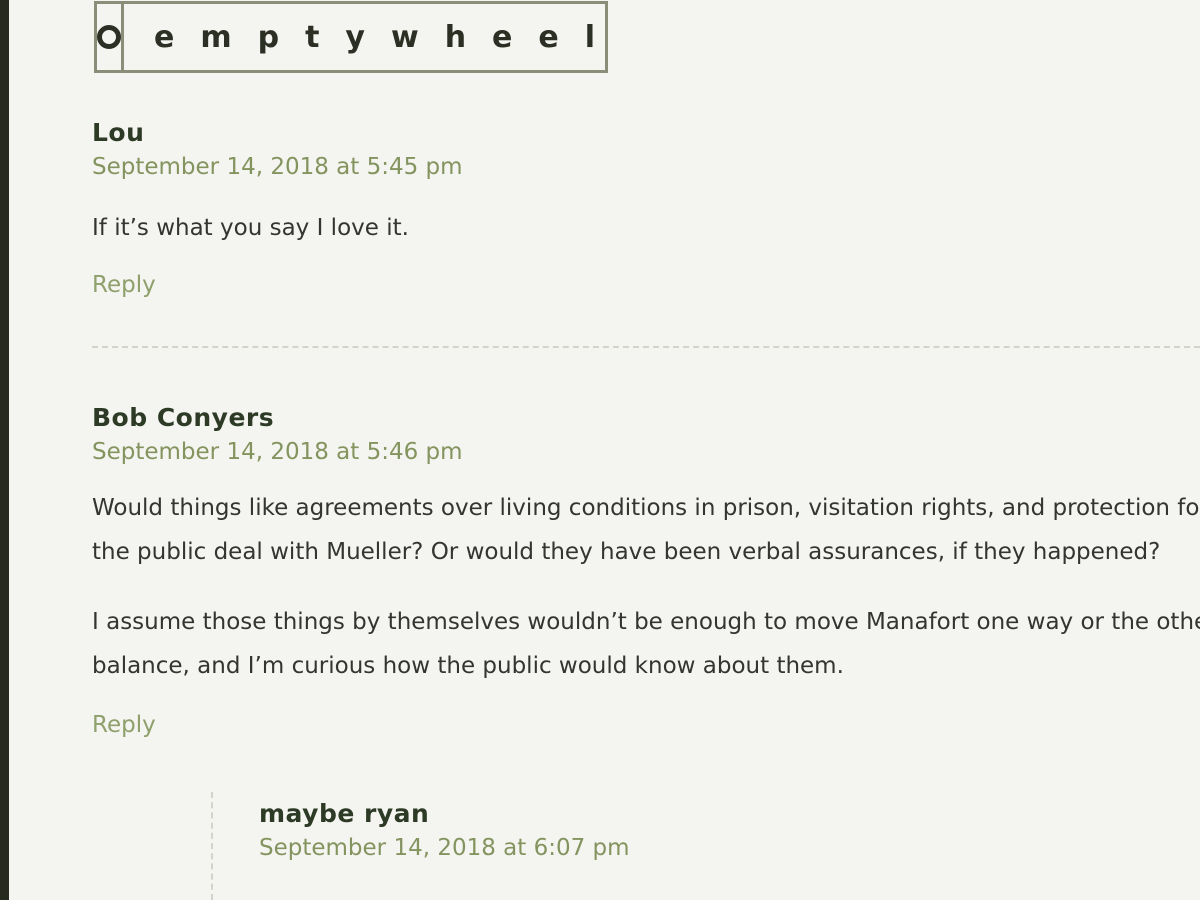  I want to click on nested-reply-rule, so click(212, 846).